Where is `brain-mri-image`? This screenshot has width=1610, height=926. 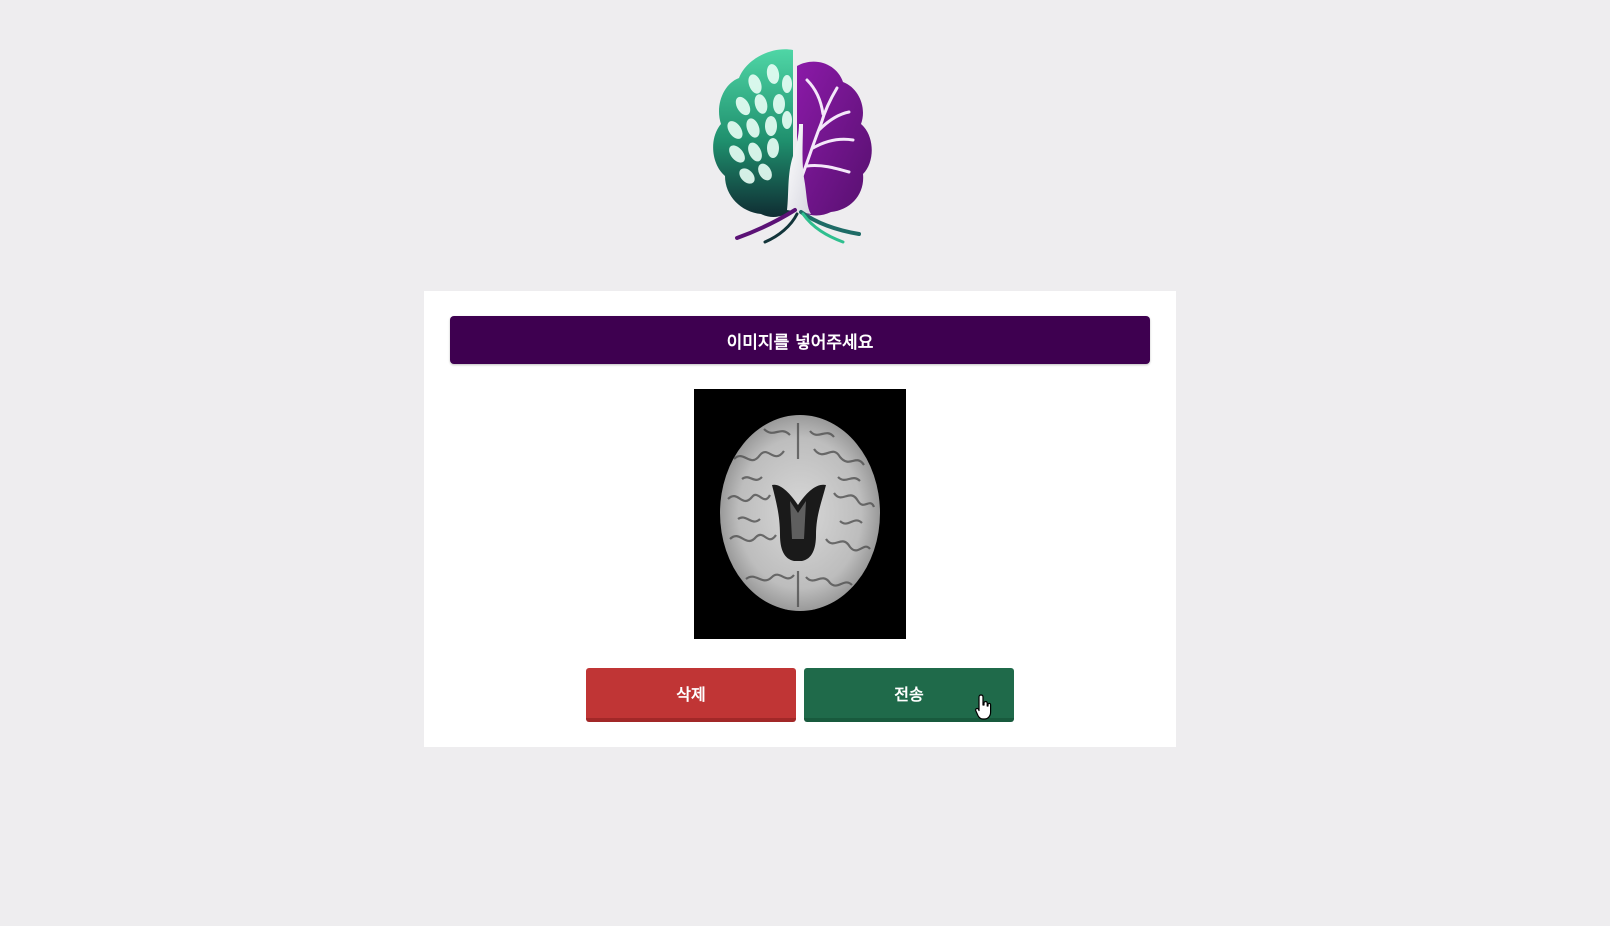 brain-mri-image is located at coordinates (800, 514).